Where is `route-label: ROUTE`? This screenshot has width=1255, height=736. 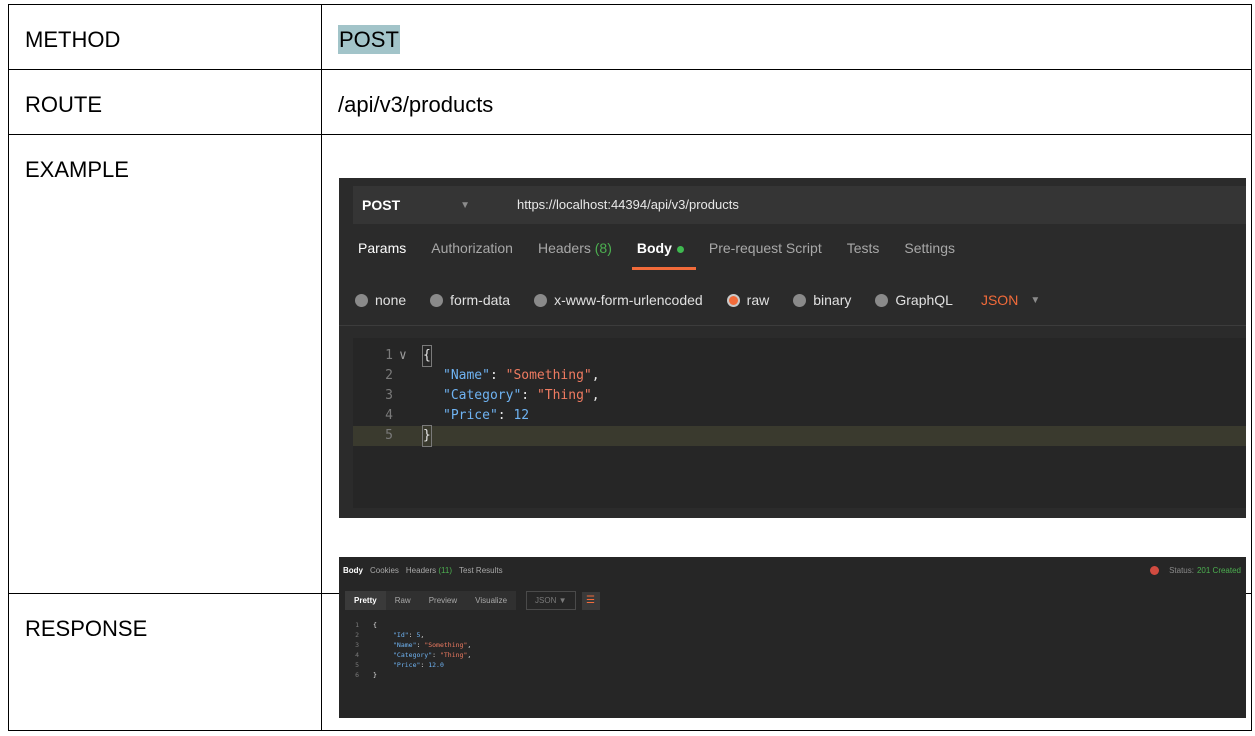
route-label: ROUTE is located at coordinates (63, 104).